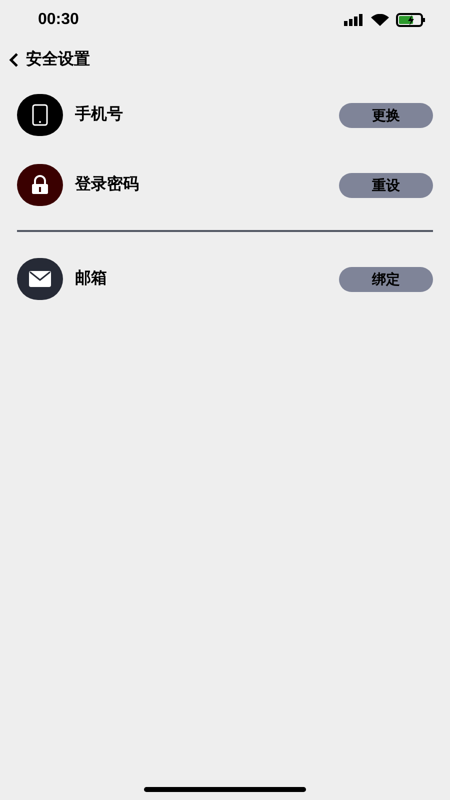 Image resolution: width=450 pixels, height=800 pixels. I want to click on action-button: 绑定, so click(386, 279).